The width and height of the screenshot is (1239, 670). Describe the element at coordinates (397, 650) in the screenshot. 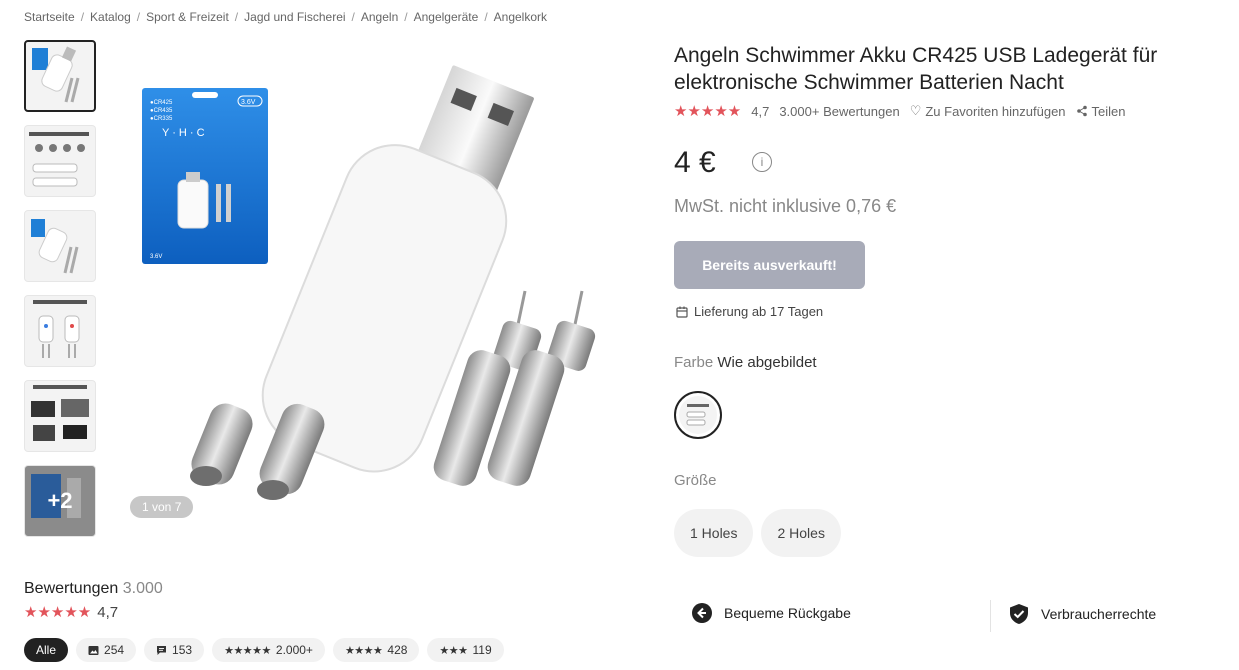

I see `filter-4-stars-count: 428` at that location.